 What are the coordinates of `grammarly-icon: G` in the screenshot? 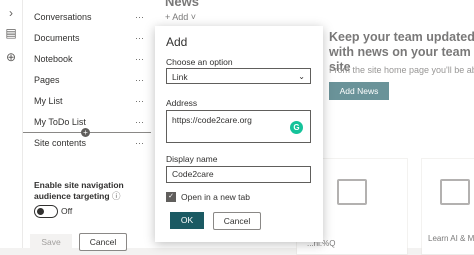 It's located at (296, 127).